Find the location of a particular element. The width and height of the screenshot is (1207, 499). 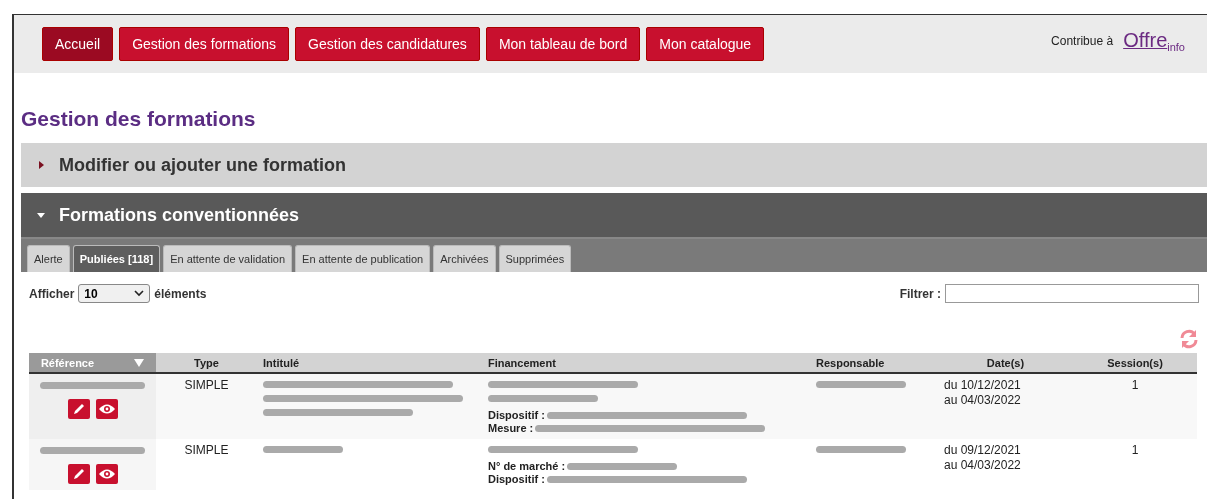

elements-label: éléments is located at coordinates (180, 293).